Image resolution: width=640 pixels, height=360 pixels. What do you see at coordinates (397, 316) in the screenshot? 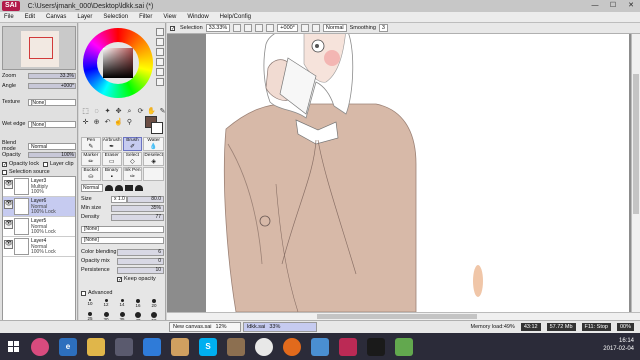
I see `horizontal-scroll-thumb` at bounding box center [397, 316].